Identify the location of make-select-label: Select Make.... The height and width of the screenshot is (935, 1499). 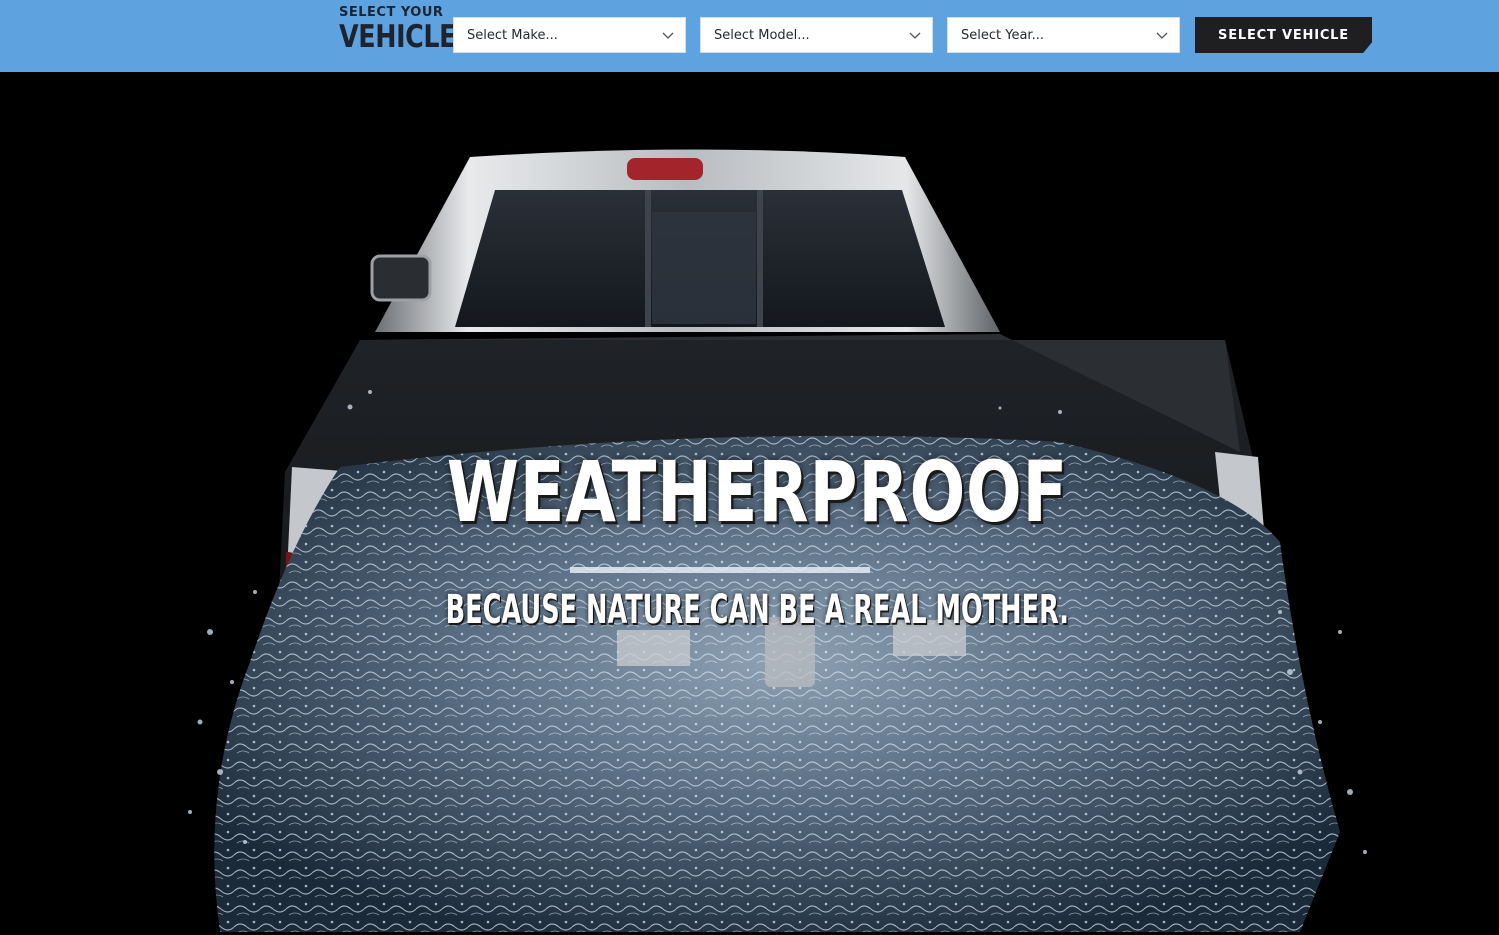
(512, 35).